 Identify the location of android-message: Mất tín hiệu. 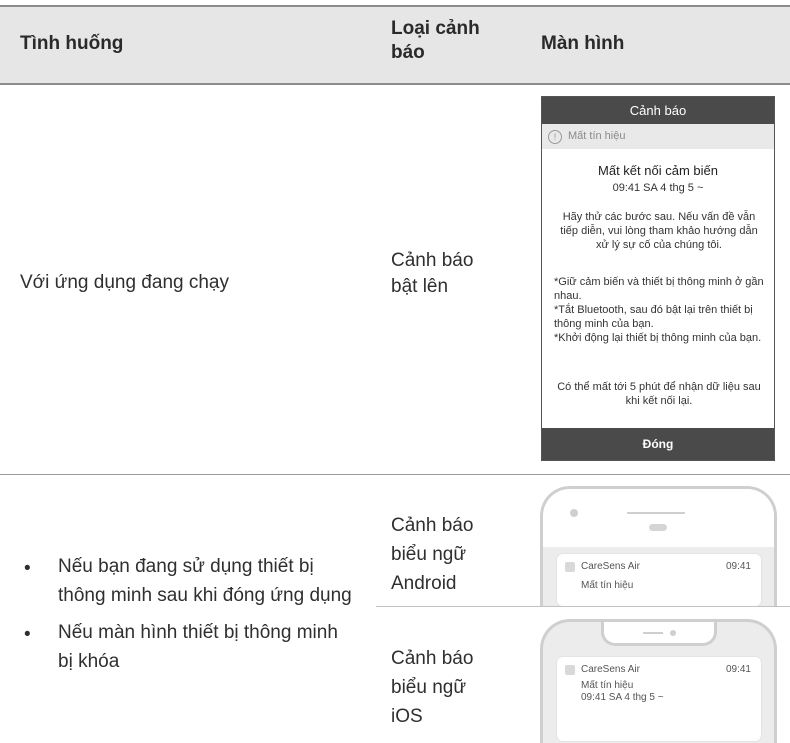
(607, 585).